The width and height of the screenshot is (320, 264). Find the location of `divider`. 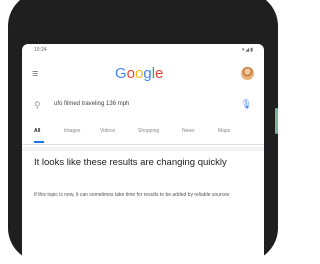

divider is located at coordinates (143, 144).